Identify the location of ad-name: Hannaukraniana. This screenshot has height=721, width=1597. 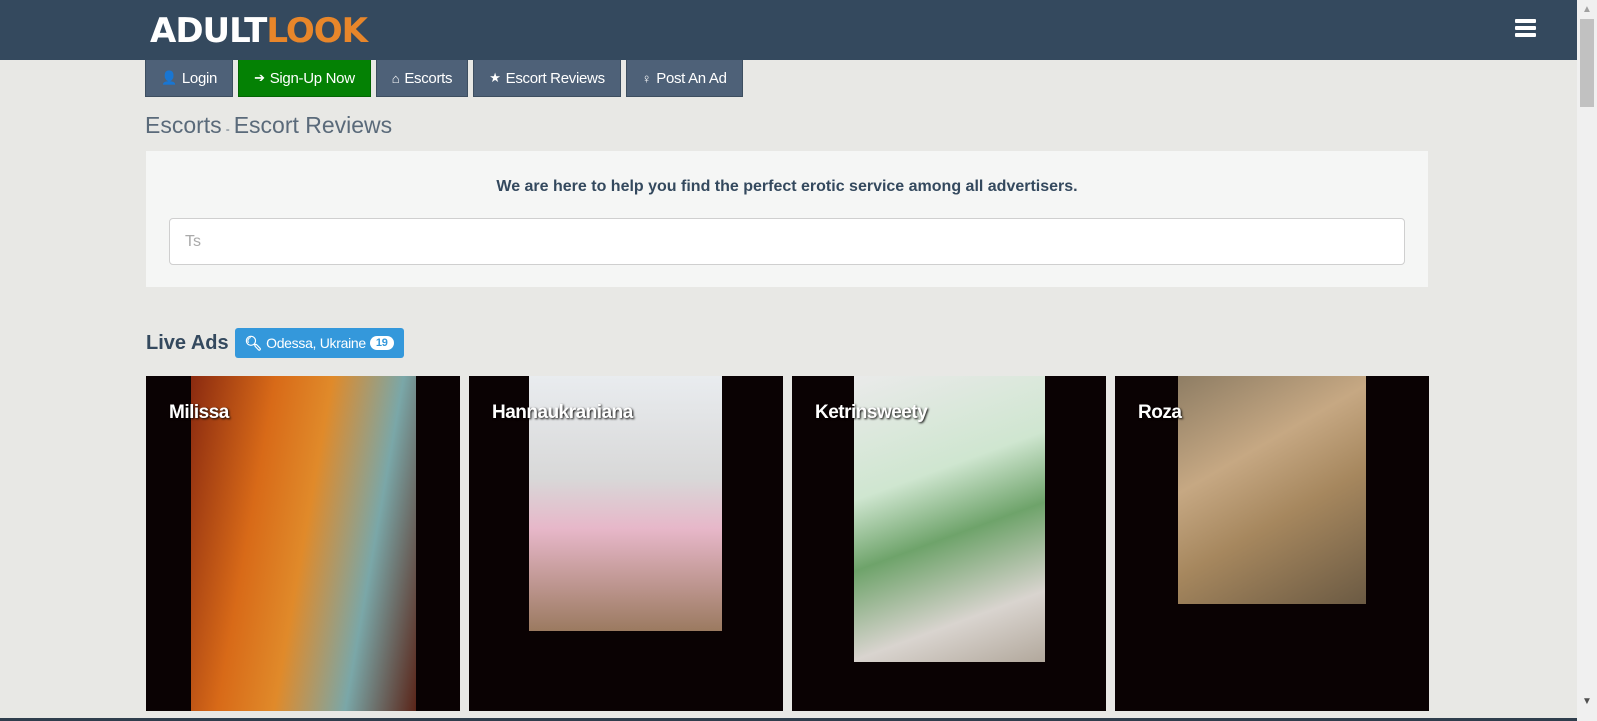
(562, 412).